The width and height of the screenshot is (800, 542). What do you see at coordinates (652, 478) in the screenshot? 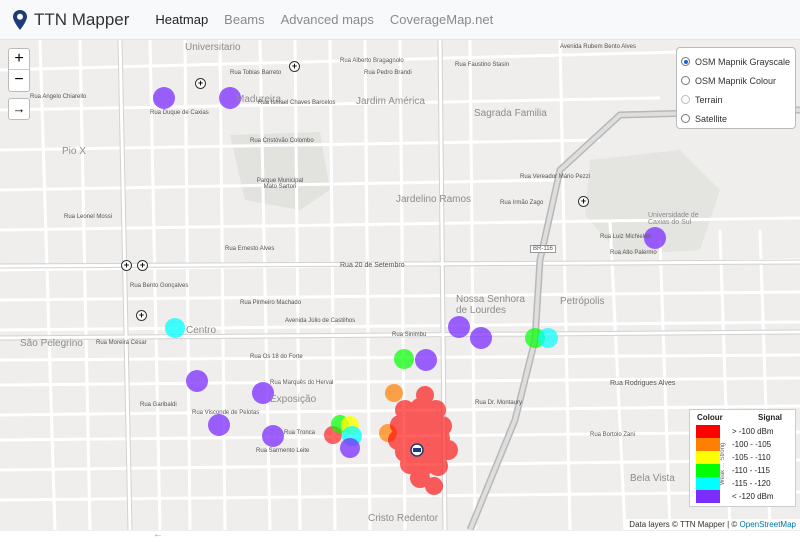
I see `district-label: Bela Vista` at bounding box center [652, 478].